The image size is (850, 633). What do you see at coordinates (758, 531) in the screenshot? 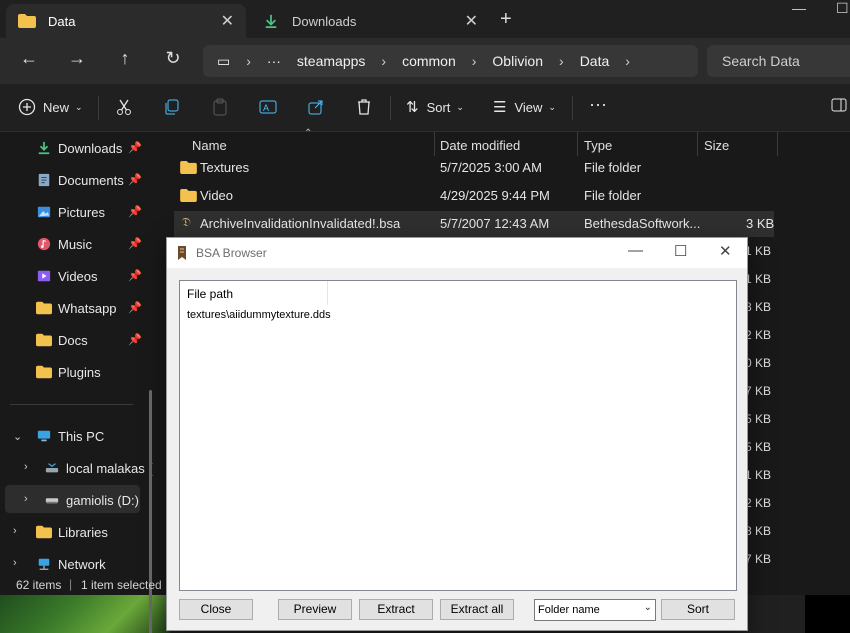
I see `file-size: 8 KB` at bounding box center [758, 531].